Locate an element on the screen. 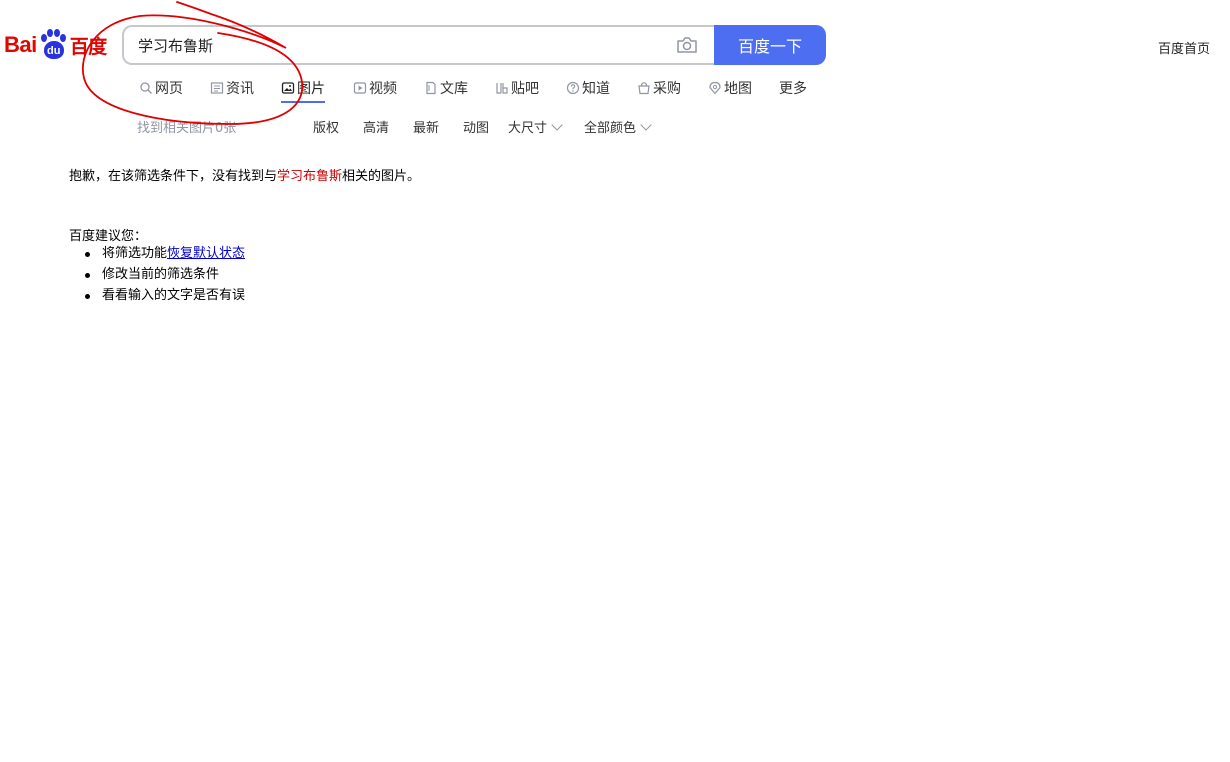 The image size is (1230, 762). tab-label: 采购 is located at coordinates (667, 89).